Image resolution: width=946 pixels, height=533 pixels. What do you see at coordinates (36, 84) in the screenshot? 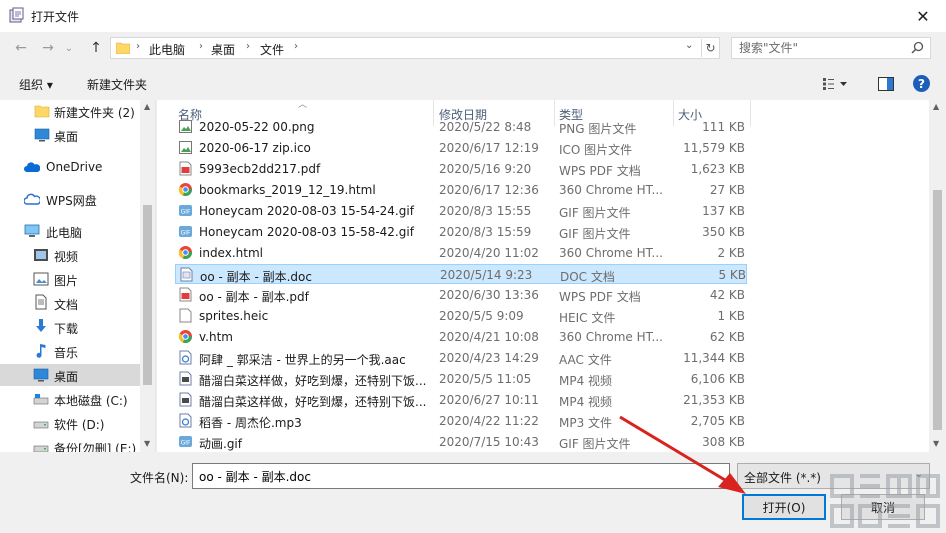
I see `organize-menu-button: 组织 ▾` at bounding box center [36, 84].